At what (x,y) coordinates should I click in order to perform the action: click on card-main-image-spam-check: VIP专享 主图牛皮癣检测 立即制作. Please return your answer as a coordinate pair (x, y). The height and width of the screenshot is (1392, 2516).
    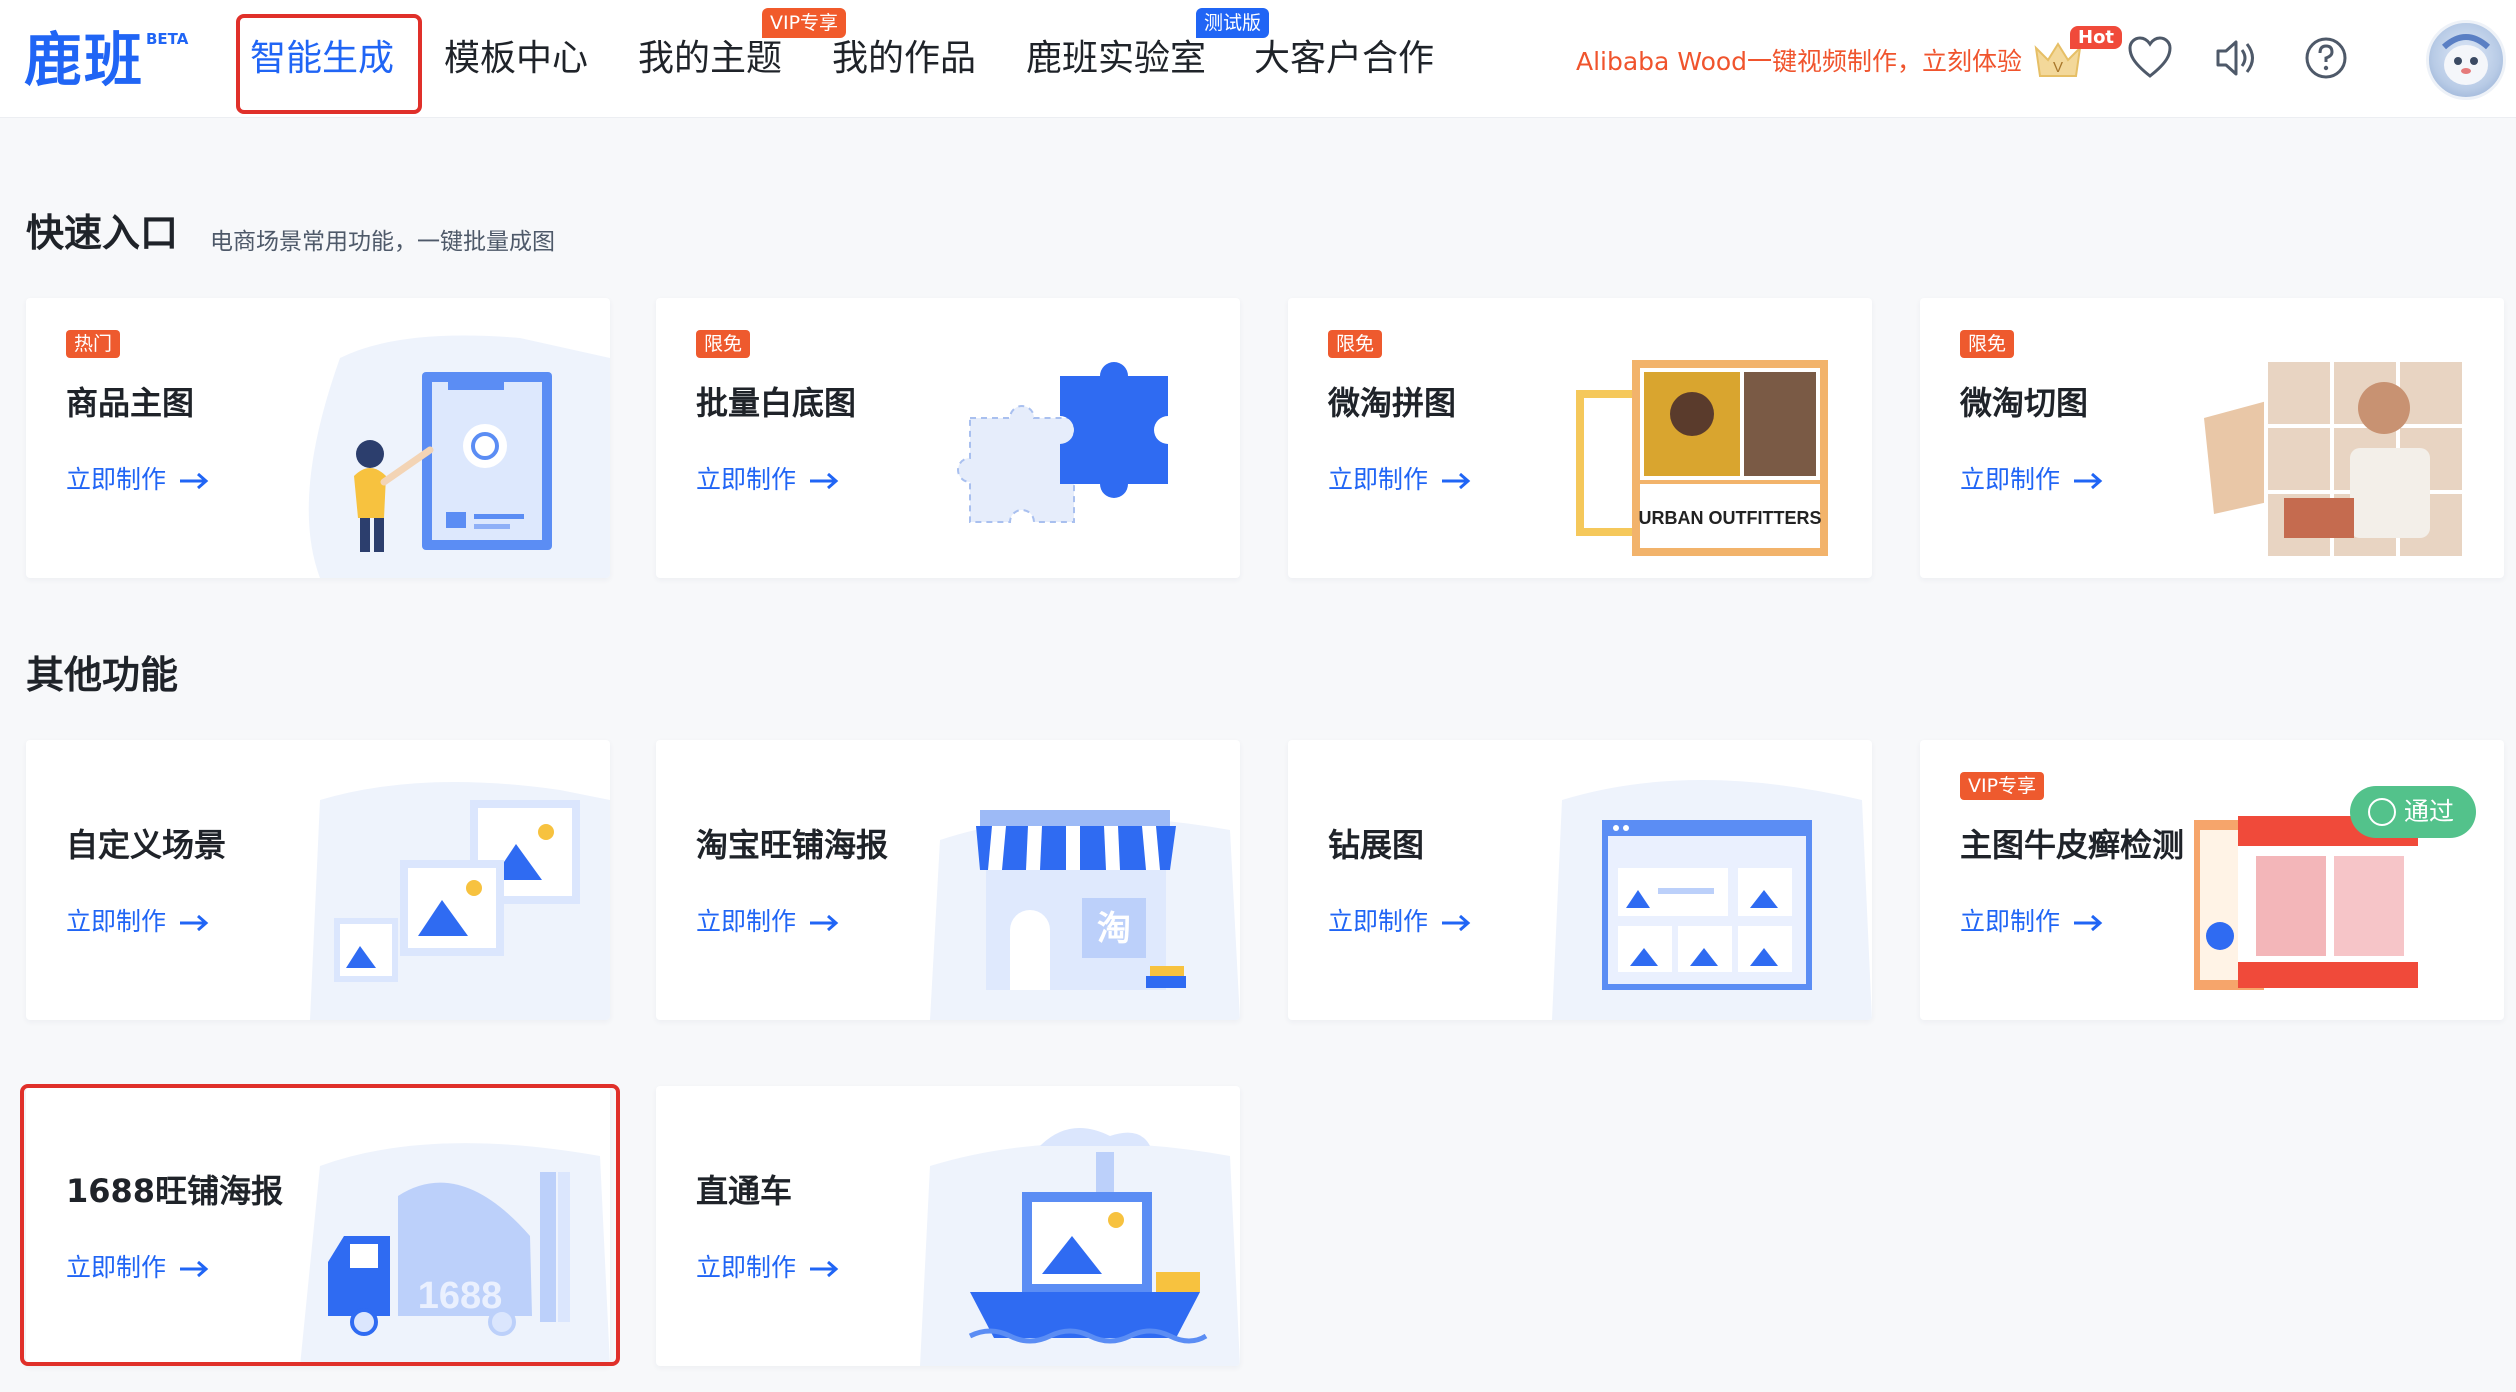
    Looking at the image, I should click on (2212, 880).